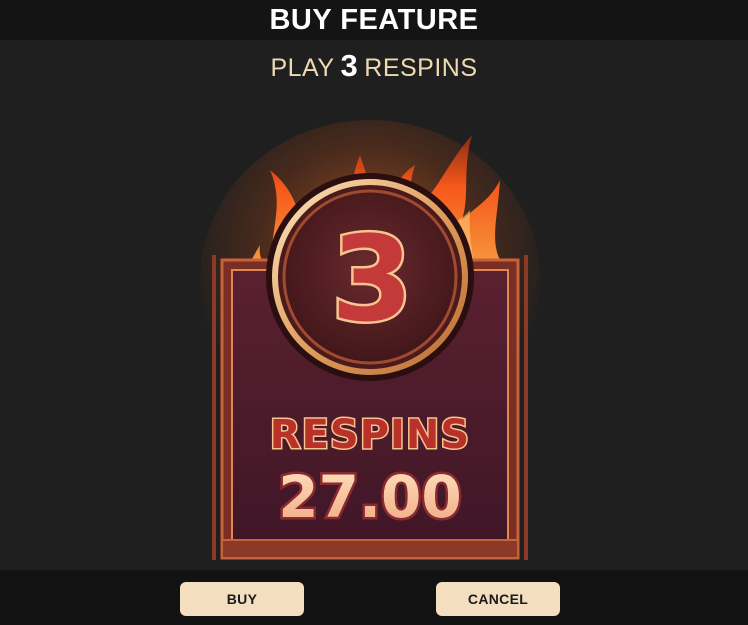 This screenshot has width=748, height=625. I want to click on card-frame-bottom, so click(370, 549).